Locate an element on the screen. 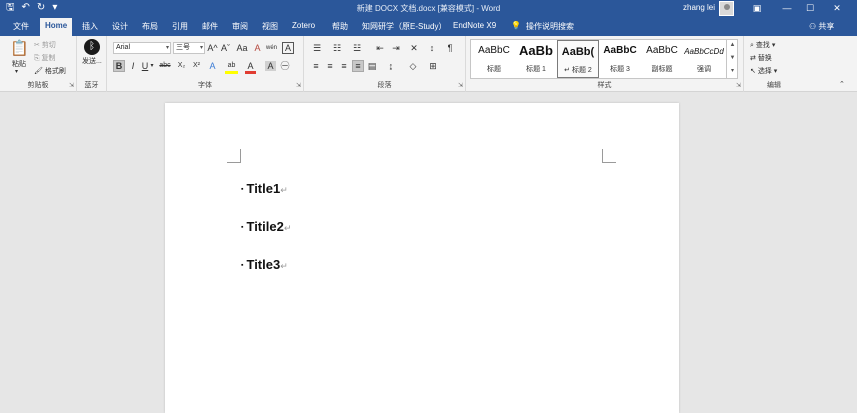 The image size is (857, 413). font-name-combo: Arial ▾ is located at coordinates (142, 48).